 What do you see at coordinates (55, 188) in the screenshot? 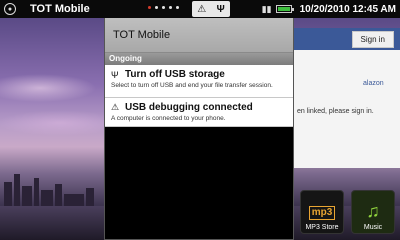
I see `wallpaper-skyline` at bounding box center [55, 188].